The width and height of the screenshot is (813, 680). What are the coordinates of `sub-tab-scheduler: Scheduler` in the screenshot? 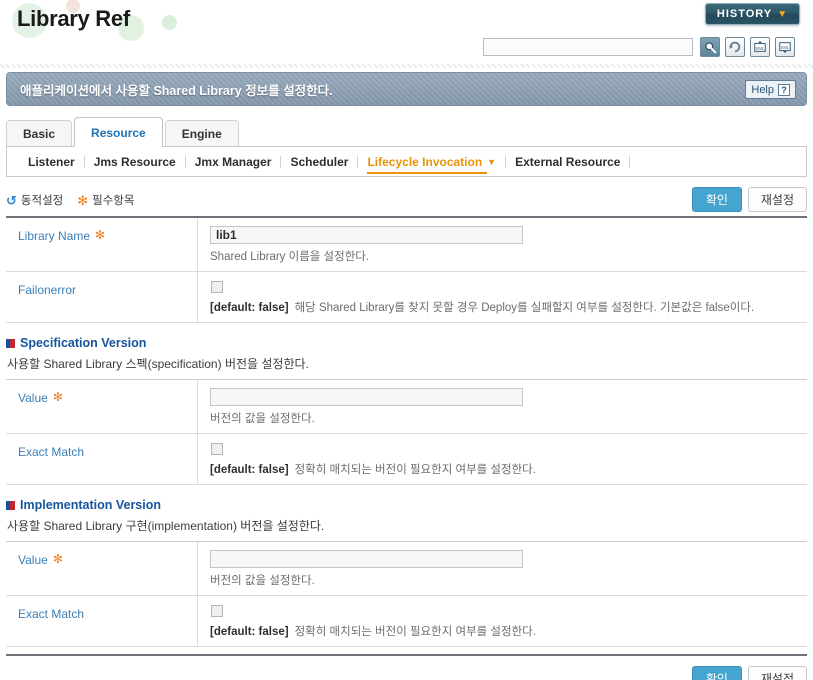 It's located at (319, 161).